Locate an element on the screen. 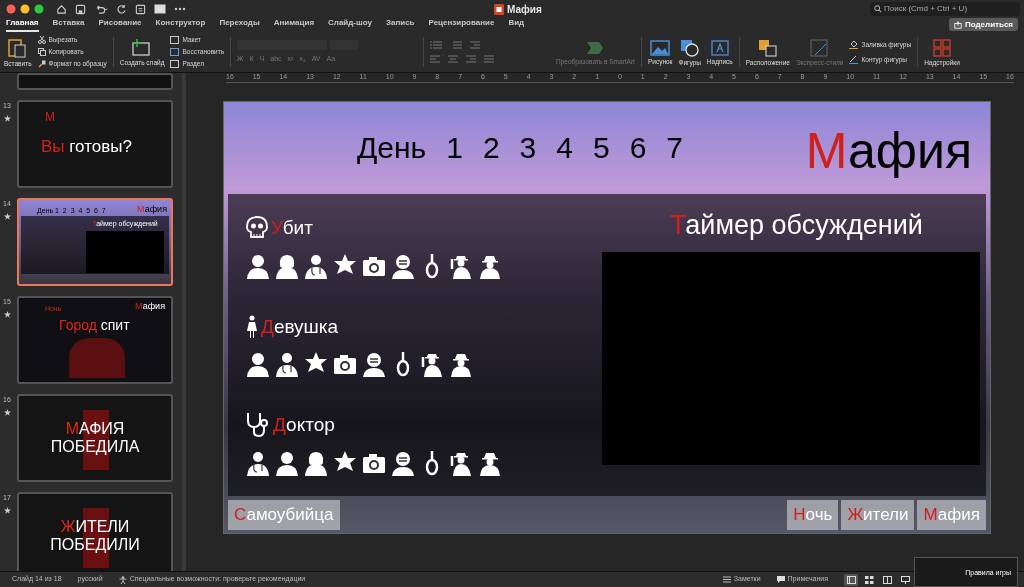 This screenshot has width=1024, height=587. gunman-icon is located at coordinates (432, 364).